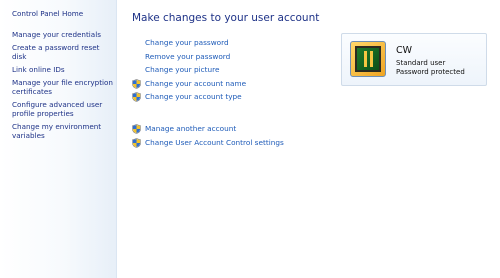 The image size is (500, 278). I want to click on sidebar-link-password-reset-disk: Create a password reset disk, so click(62, 52).